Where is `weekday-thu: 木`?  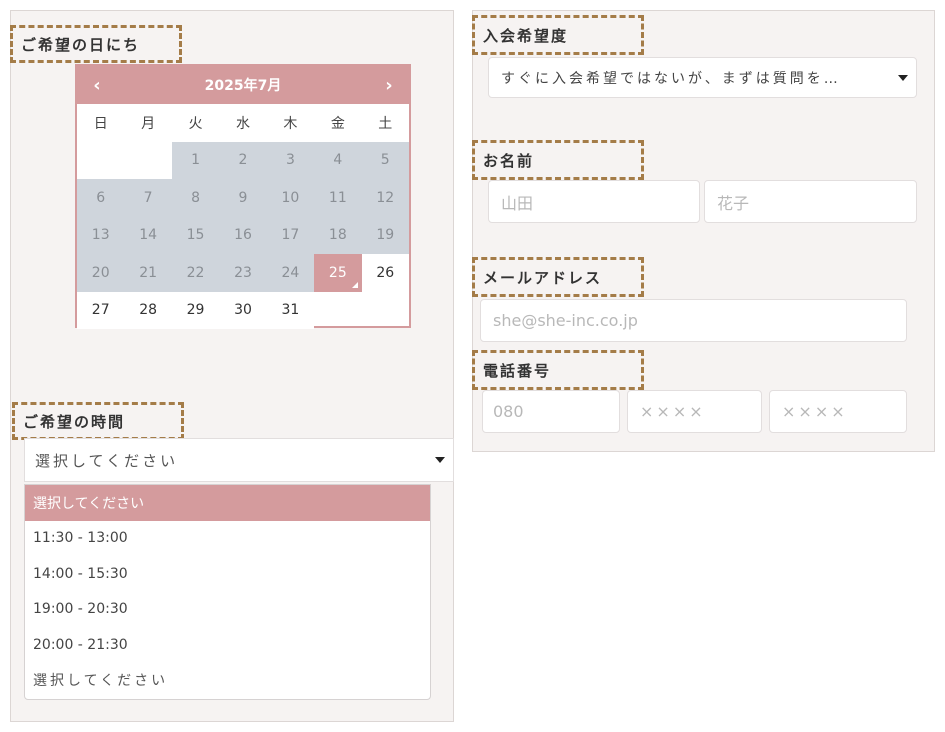
weekday-thu: 木 is located at coordinates (290, 123).